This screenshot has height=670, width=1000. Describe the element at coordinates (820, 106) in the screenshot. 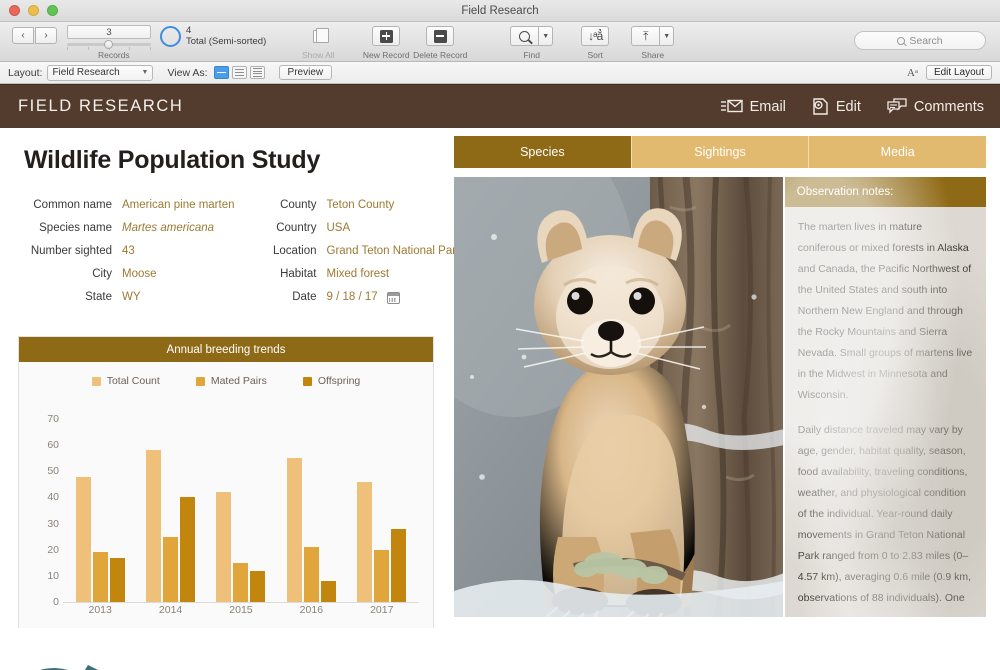

I see `edit-icon` at that location.